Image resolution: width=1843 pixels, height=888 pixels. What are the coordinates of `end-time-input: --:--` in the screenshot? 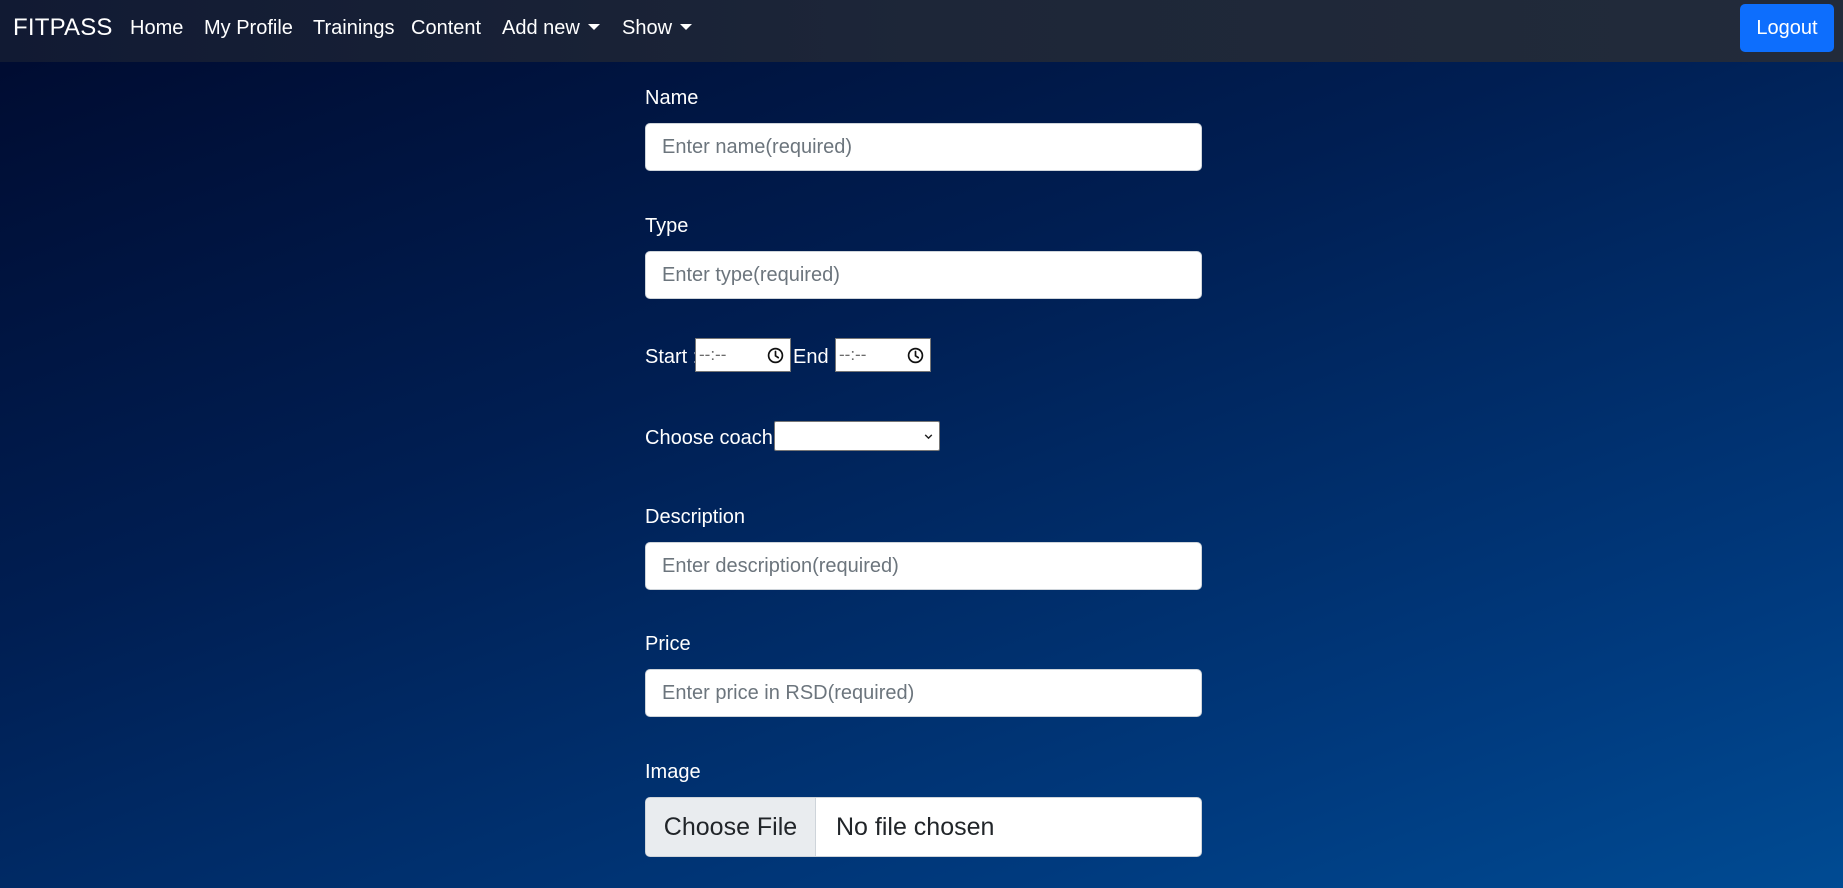 It's located at (883, 355).